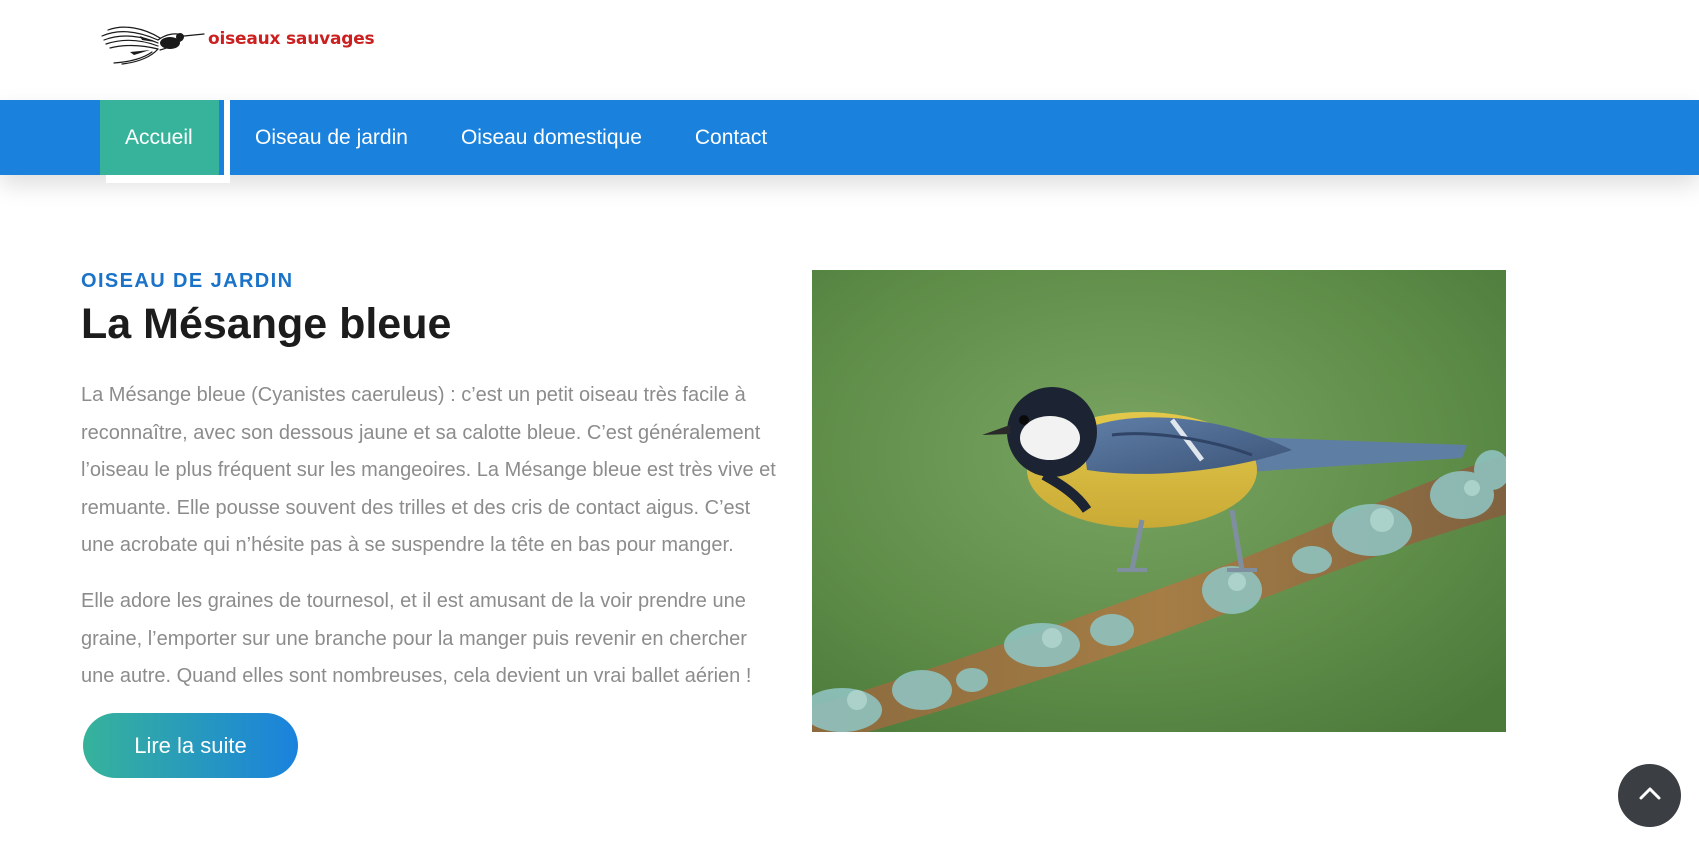  What do you see at coordinates (266, 324) in the screenshot?
I see `article-title: La Mésange bleue` at bounding box center [266, 324].